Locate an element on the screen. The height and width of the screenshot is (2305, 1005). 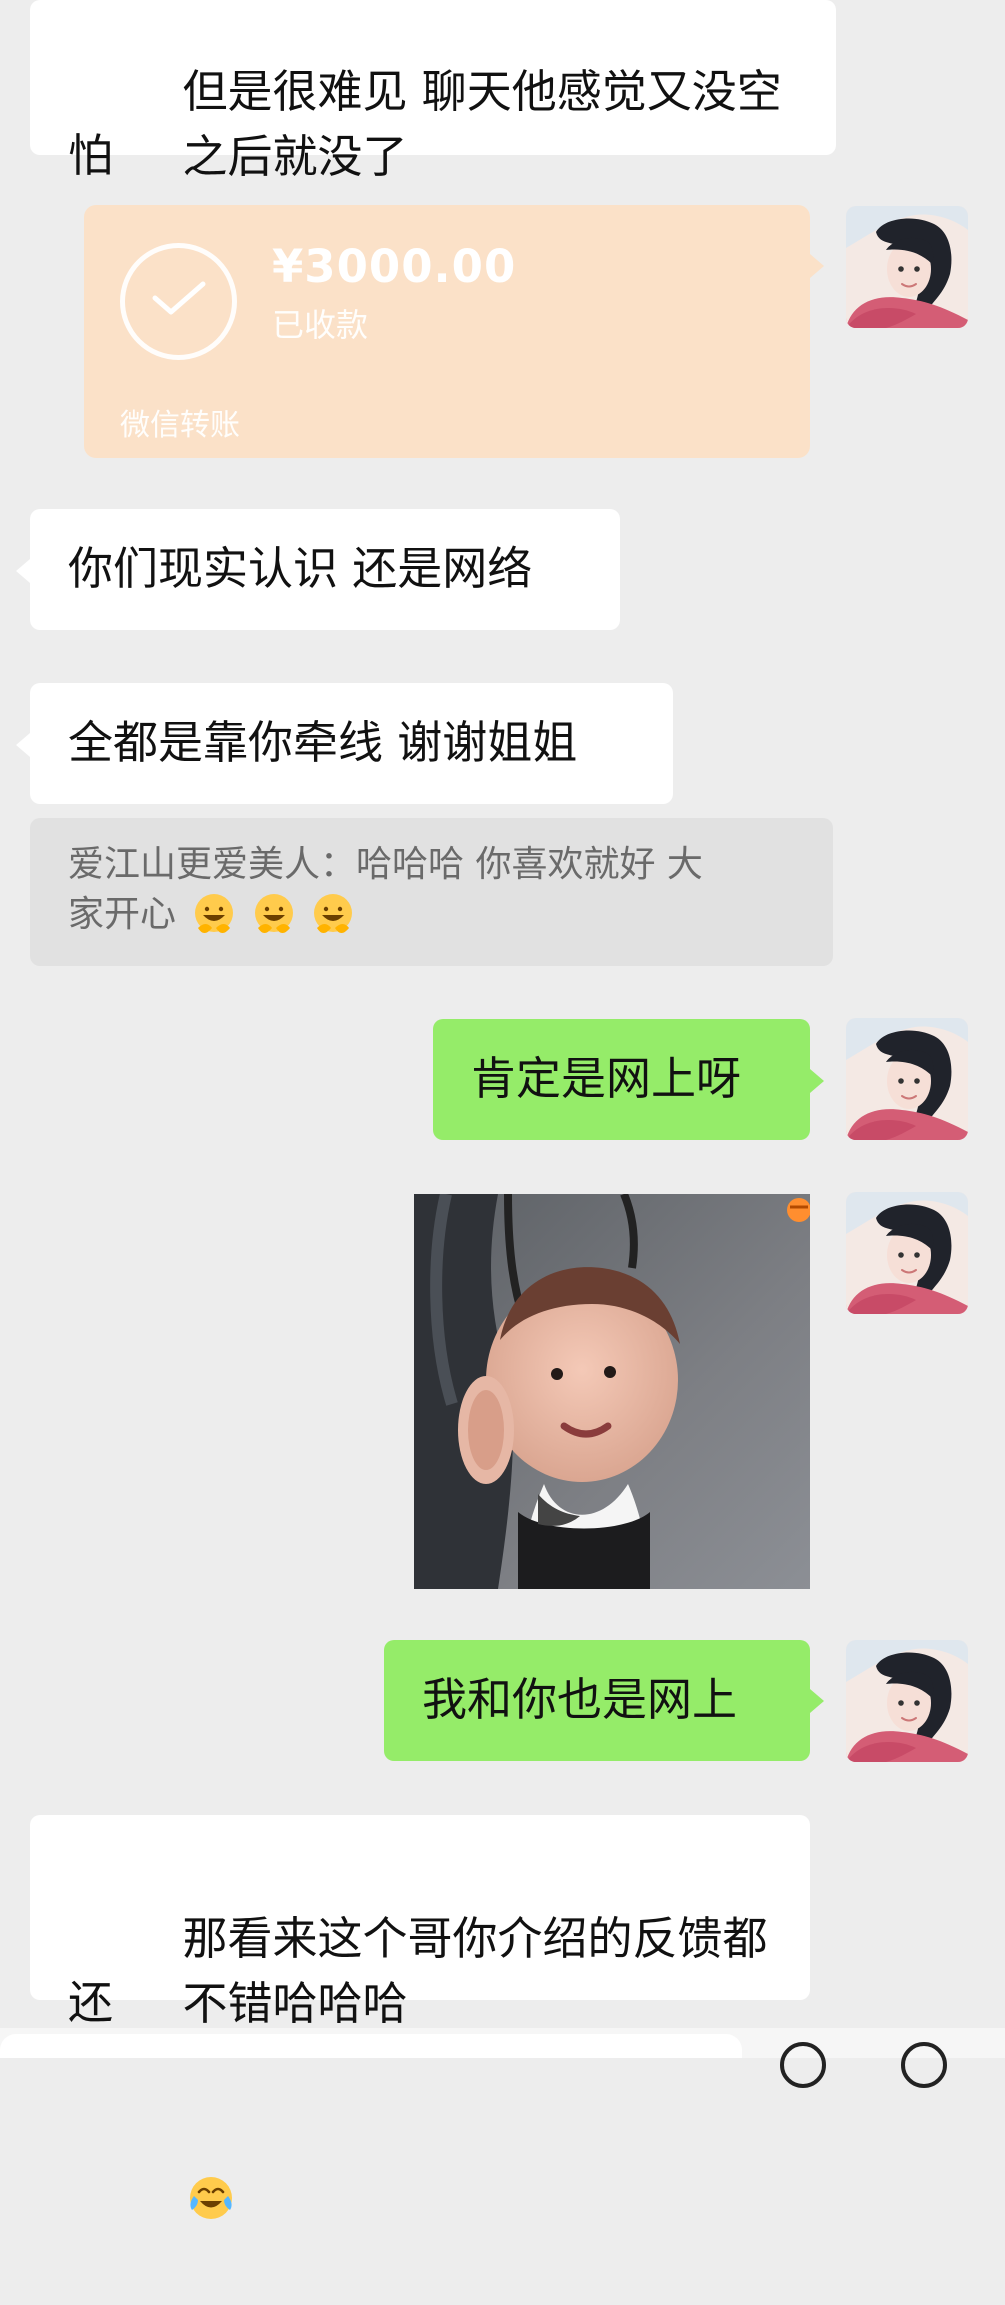
more-button is located at coordinates (924, 2065).